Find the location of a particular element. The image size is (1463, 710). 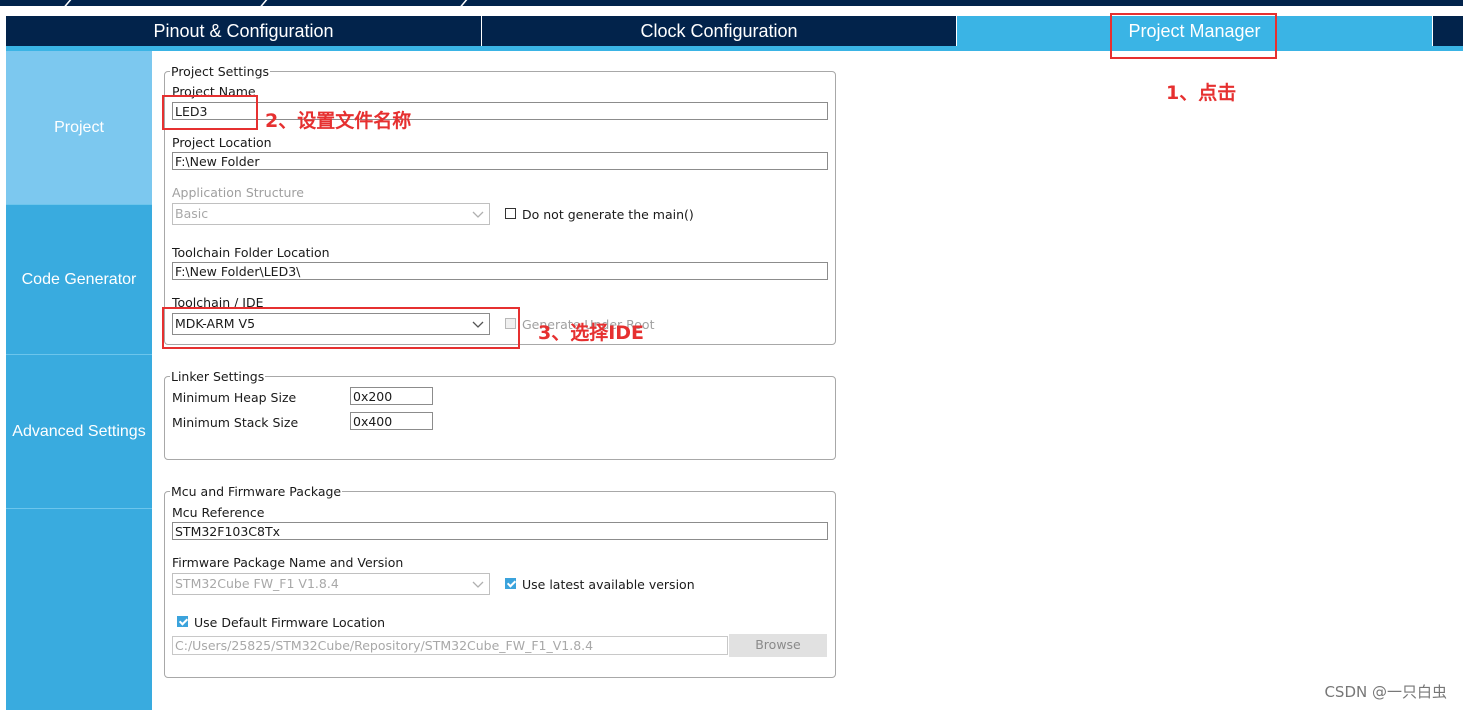

sidebar-item-code-generator: Code Generator is located at coordinates (79, 280).